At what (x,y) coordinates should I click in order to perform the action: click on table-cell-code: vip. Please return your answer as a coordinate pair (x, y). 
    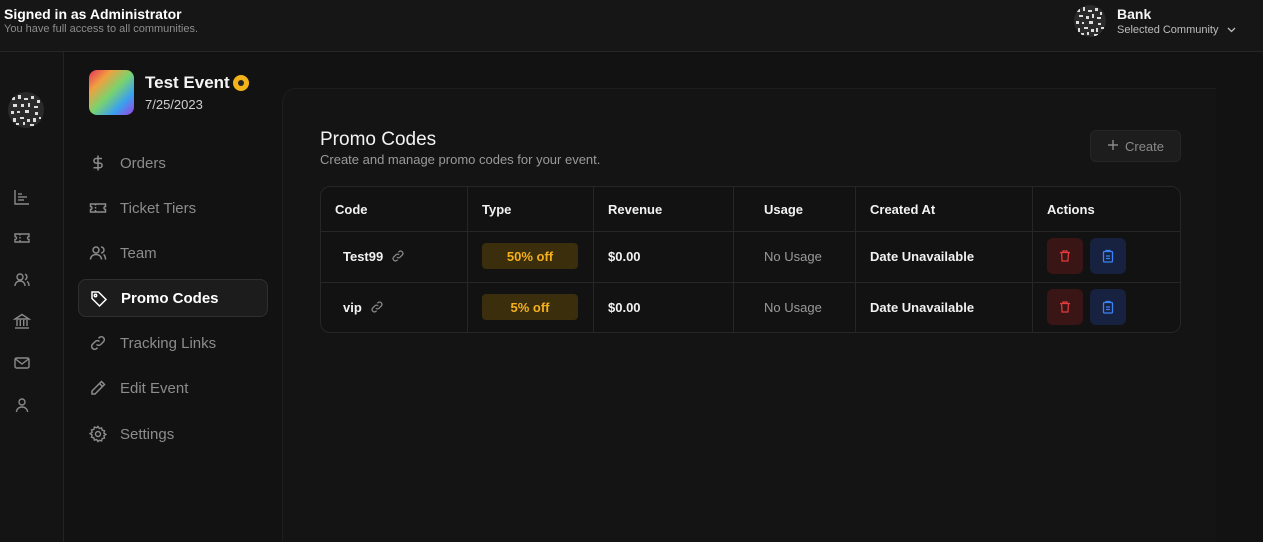
    Looking at the image, I should click on (394, 307).